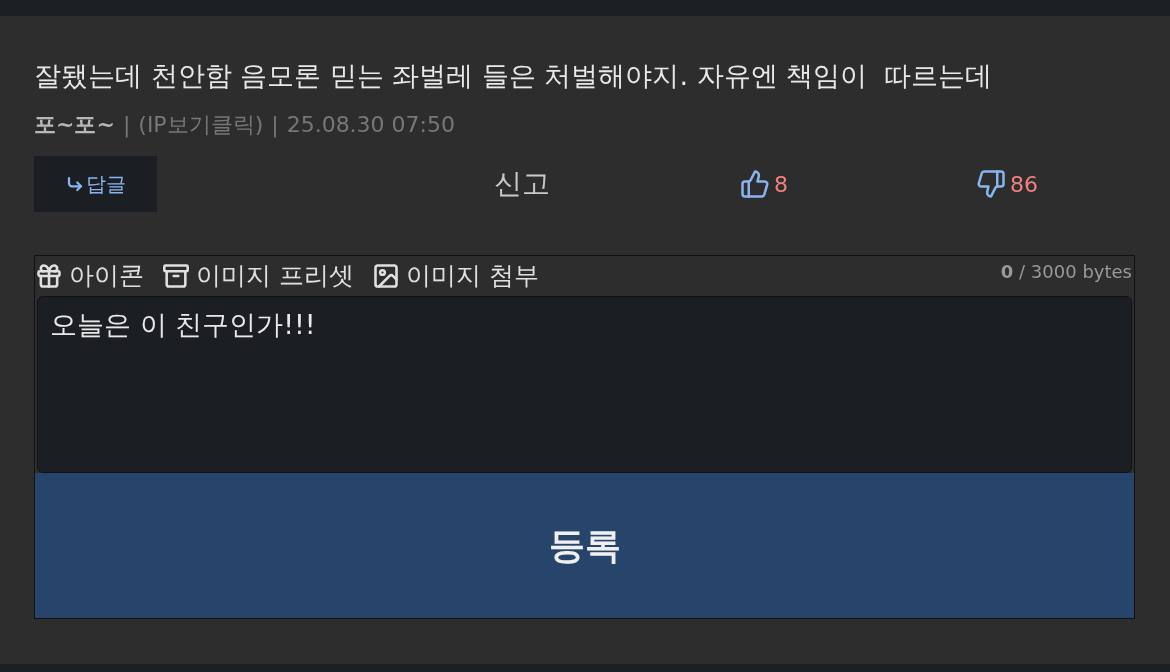  What do you see at coordinates (74, 184) in the screenshot?
I see `reply-arrow-icon` at bounding box center [74, 184].